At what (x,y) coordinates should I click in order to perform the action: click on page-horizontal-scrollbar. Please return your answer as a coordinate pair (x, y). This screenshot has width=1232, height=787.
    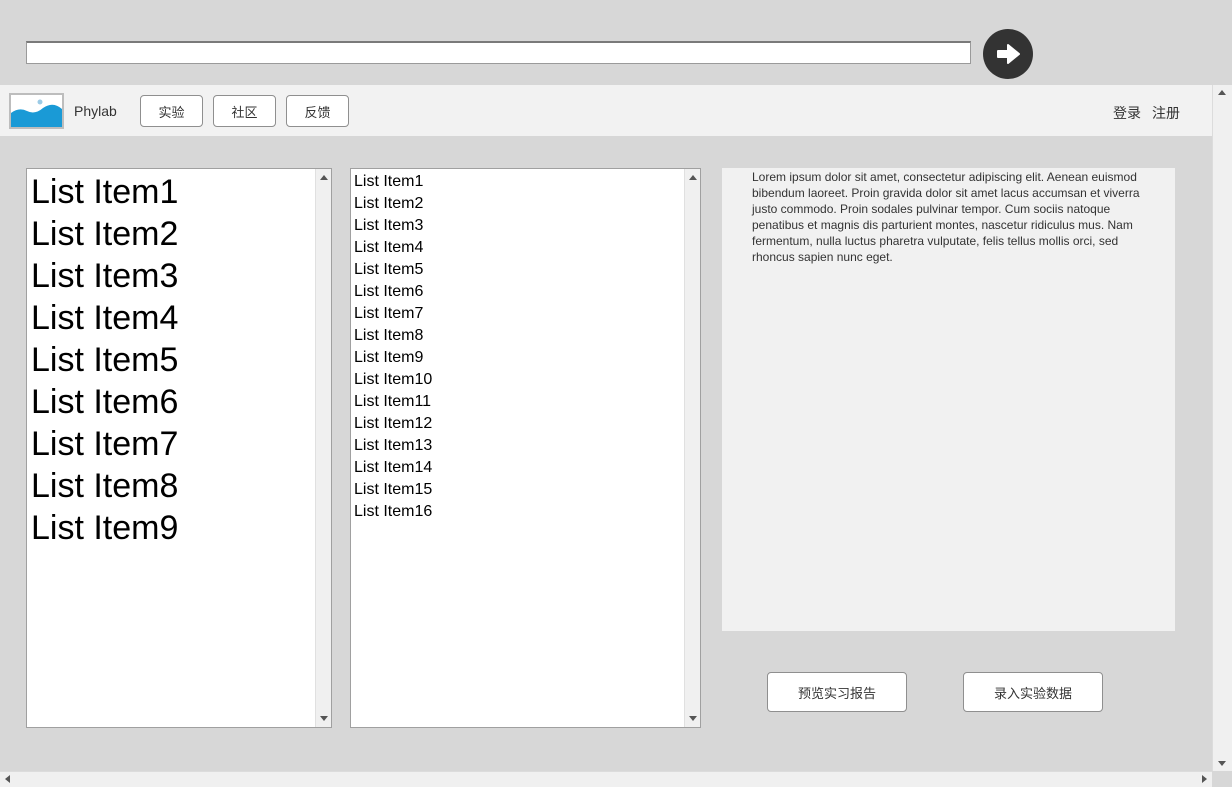
    Looking at the image, I should click on (606, 779).